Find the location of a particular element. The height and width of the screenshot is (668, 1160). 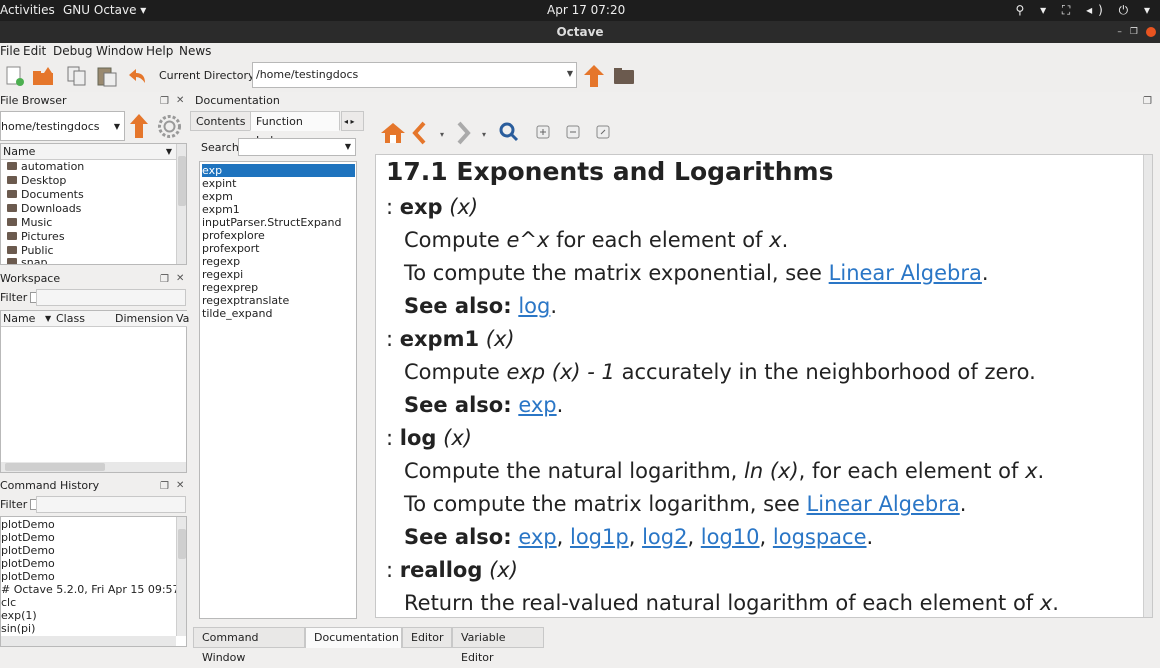

paste-icon is located at coordinates (107, 76).